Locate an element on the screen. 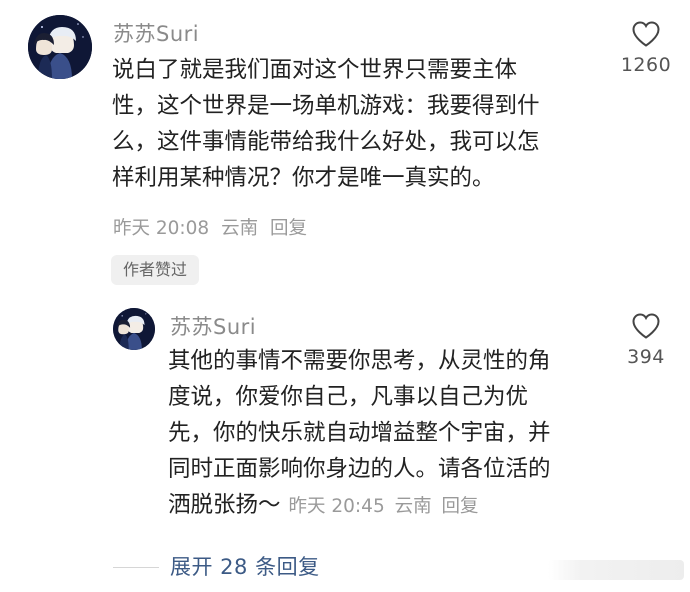 This screenshot has width=690, height=592. reply-like-button: 394 is located at coordinates (646, 340).